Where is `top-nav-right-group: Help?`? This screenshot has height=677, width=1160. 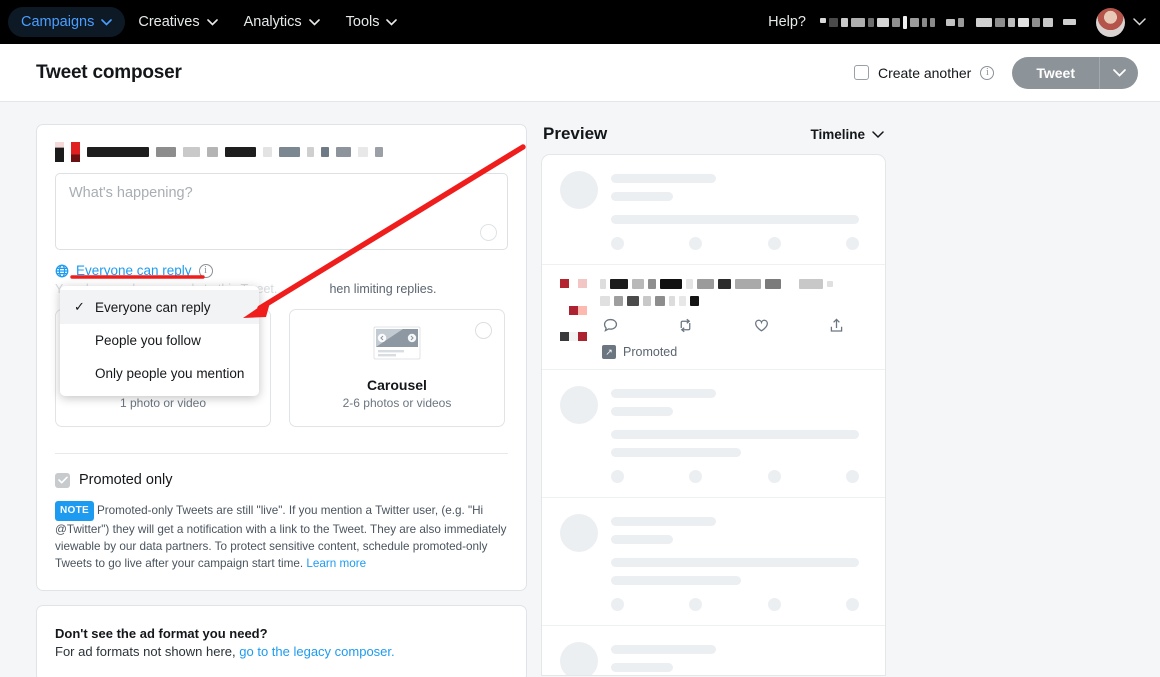
top-nav-right-group: Help? is located at coordinates (957, 22).